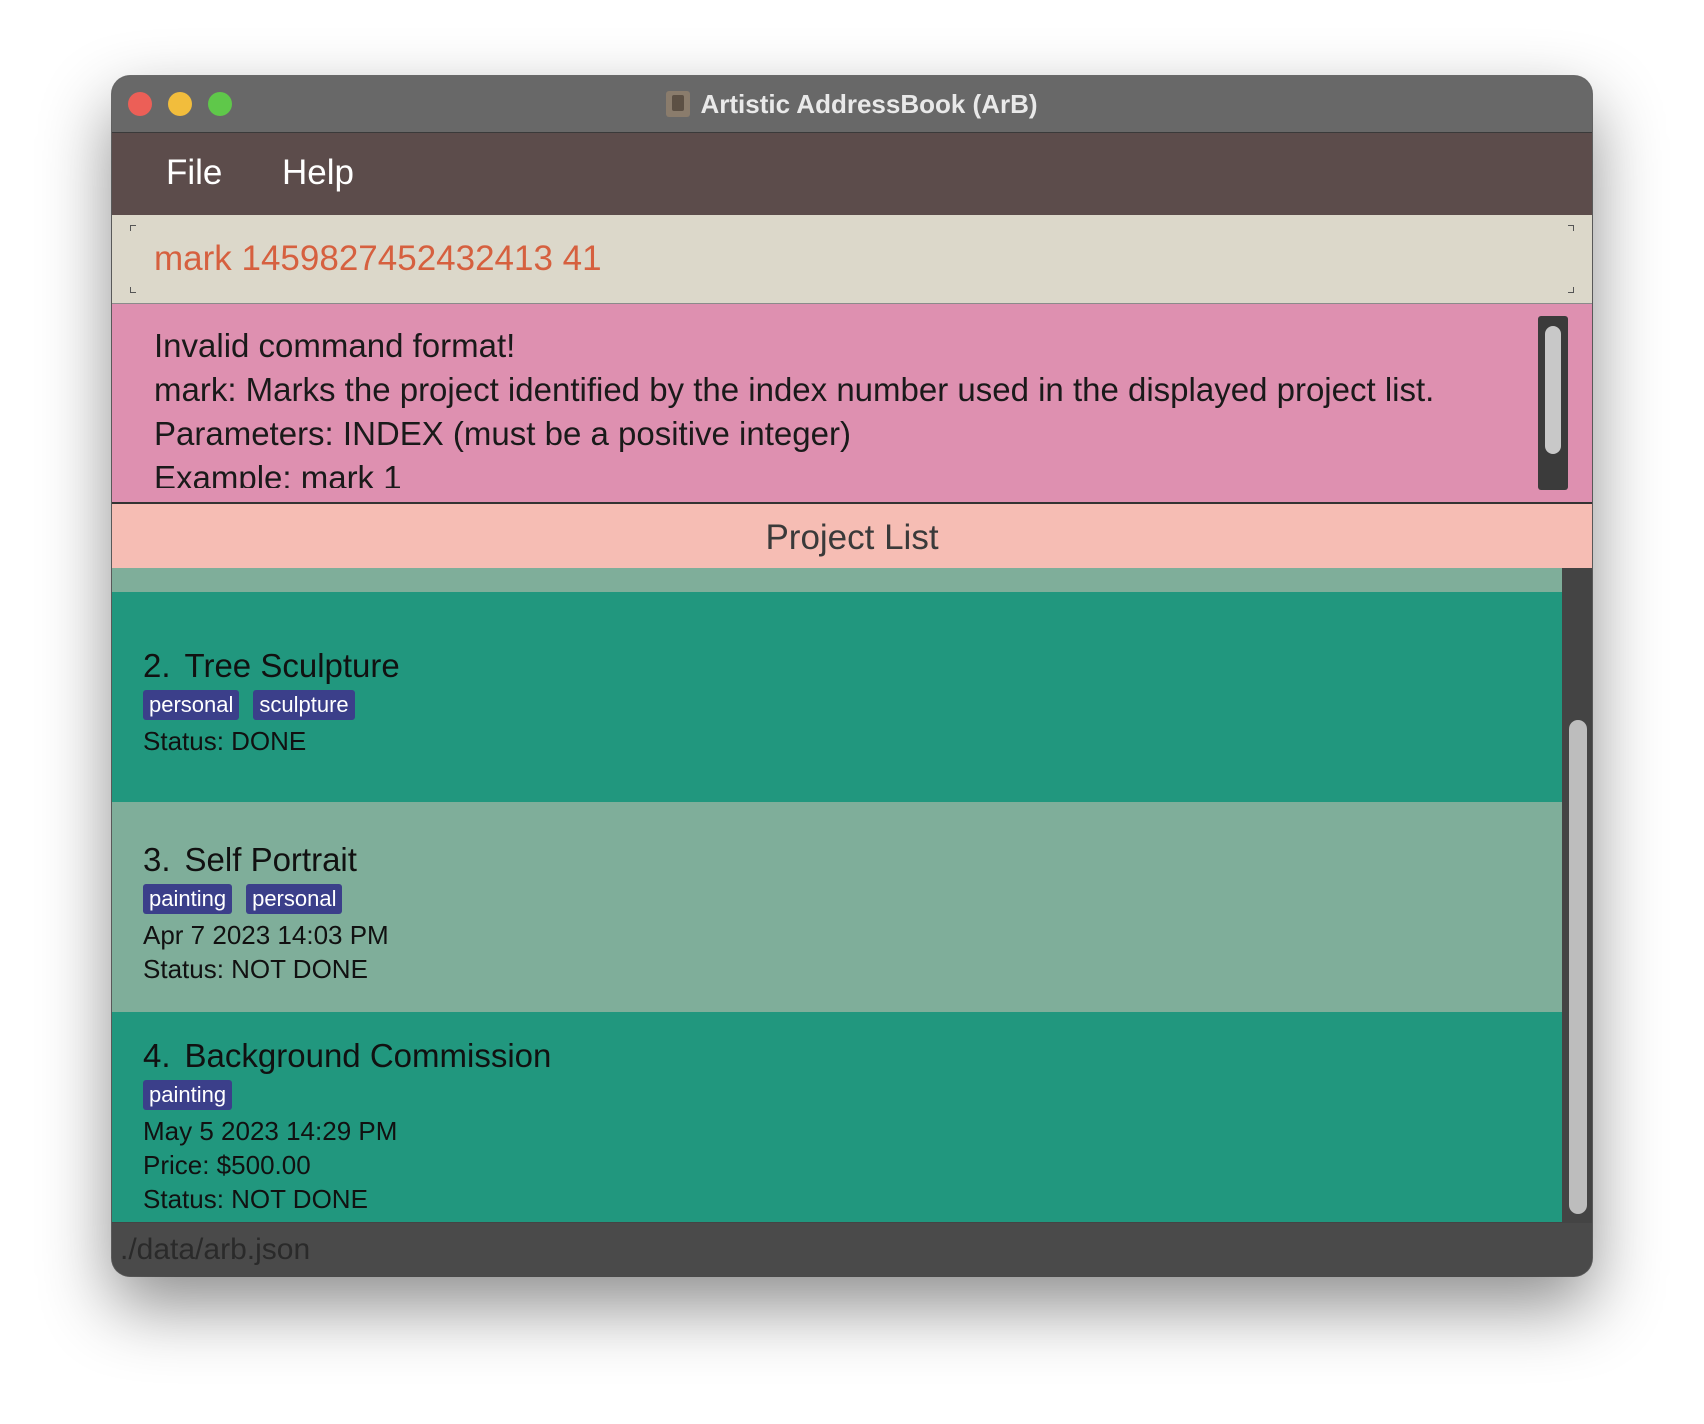 This screenshot has width=1704, height=1424. What do you see at coordinates (157, 1055) in the screenshot?
I see `project-index: 4.` at bounding box center [157, 1055].